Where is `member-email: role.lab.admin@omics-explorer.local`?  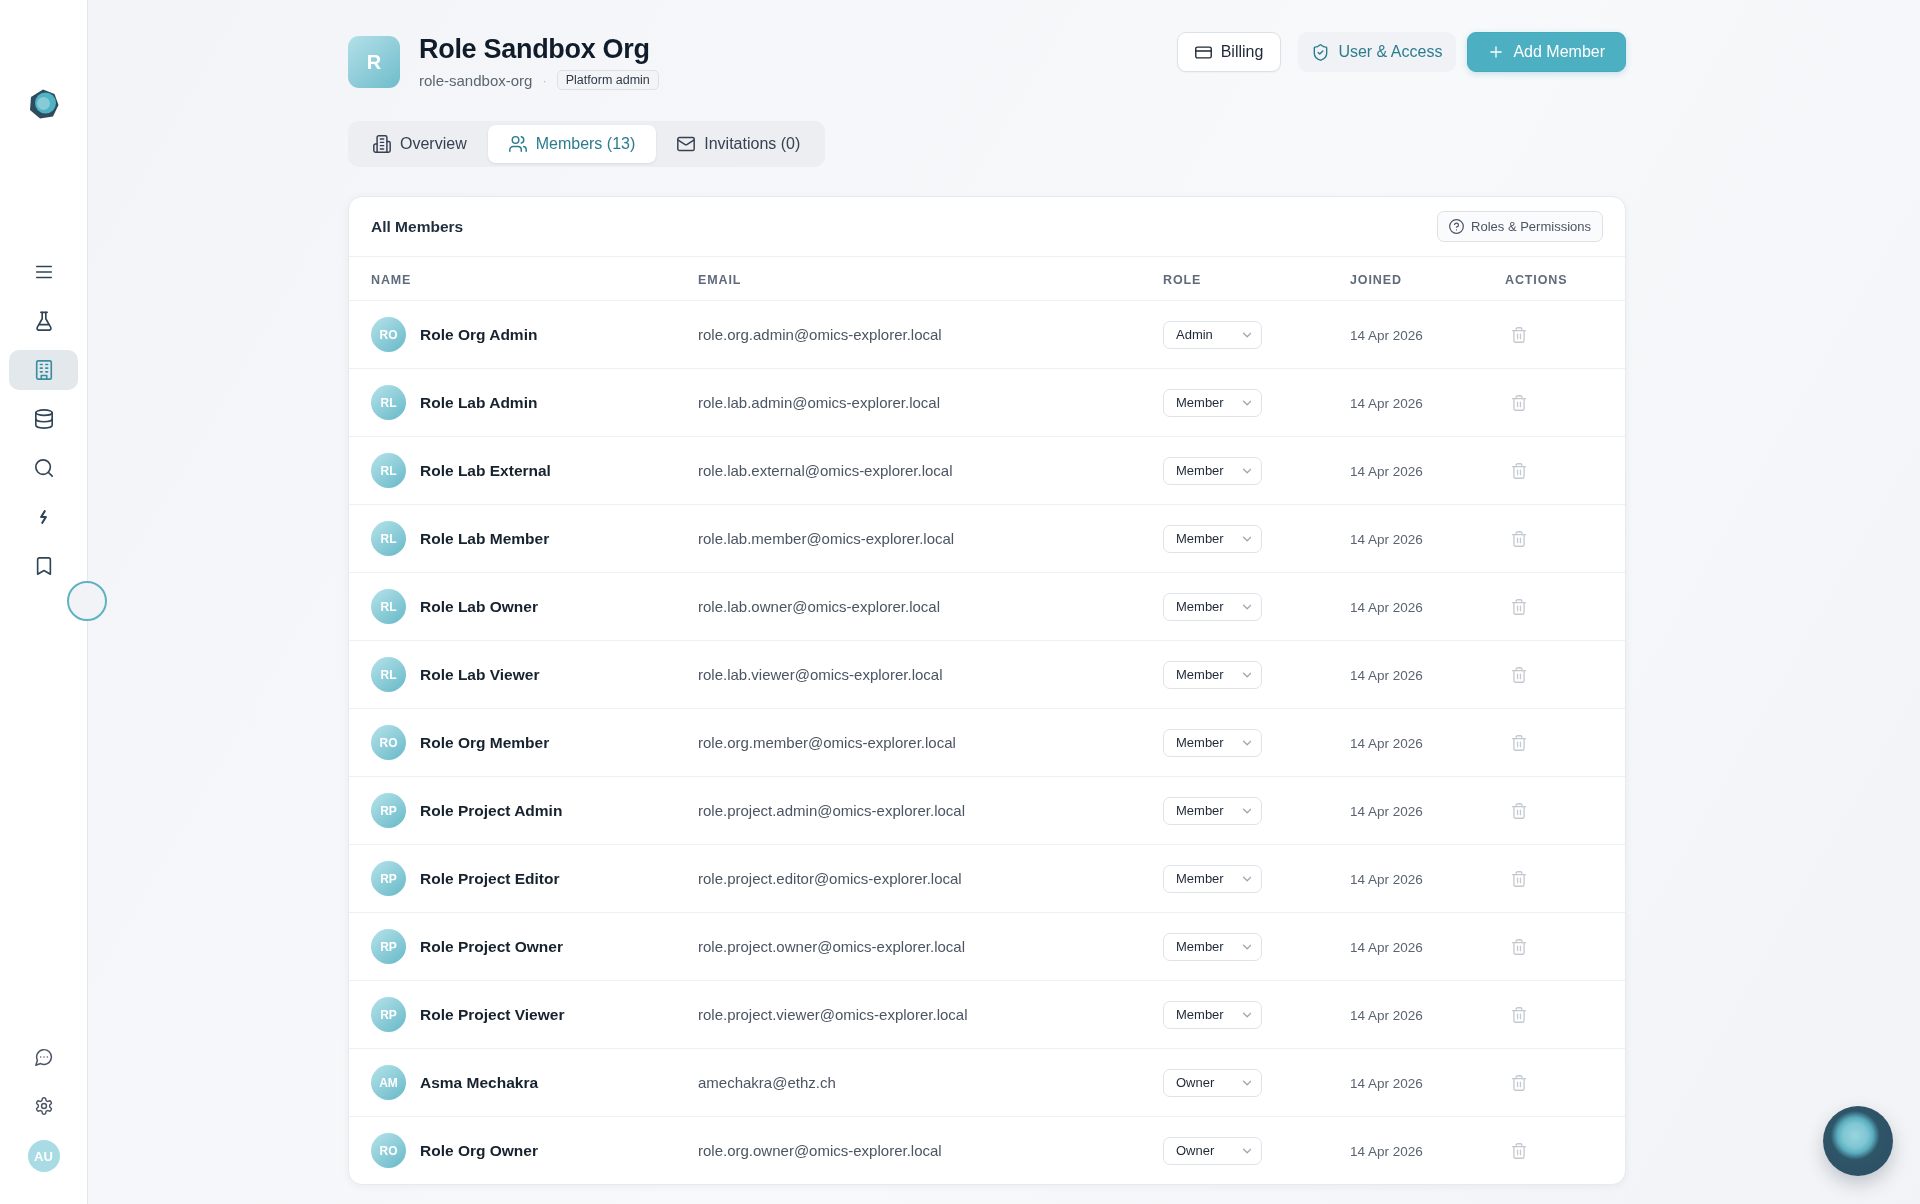 member-email: role.lab.admin@omics-explorer.local is located at coordinates (819, 402).